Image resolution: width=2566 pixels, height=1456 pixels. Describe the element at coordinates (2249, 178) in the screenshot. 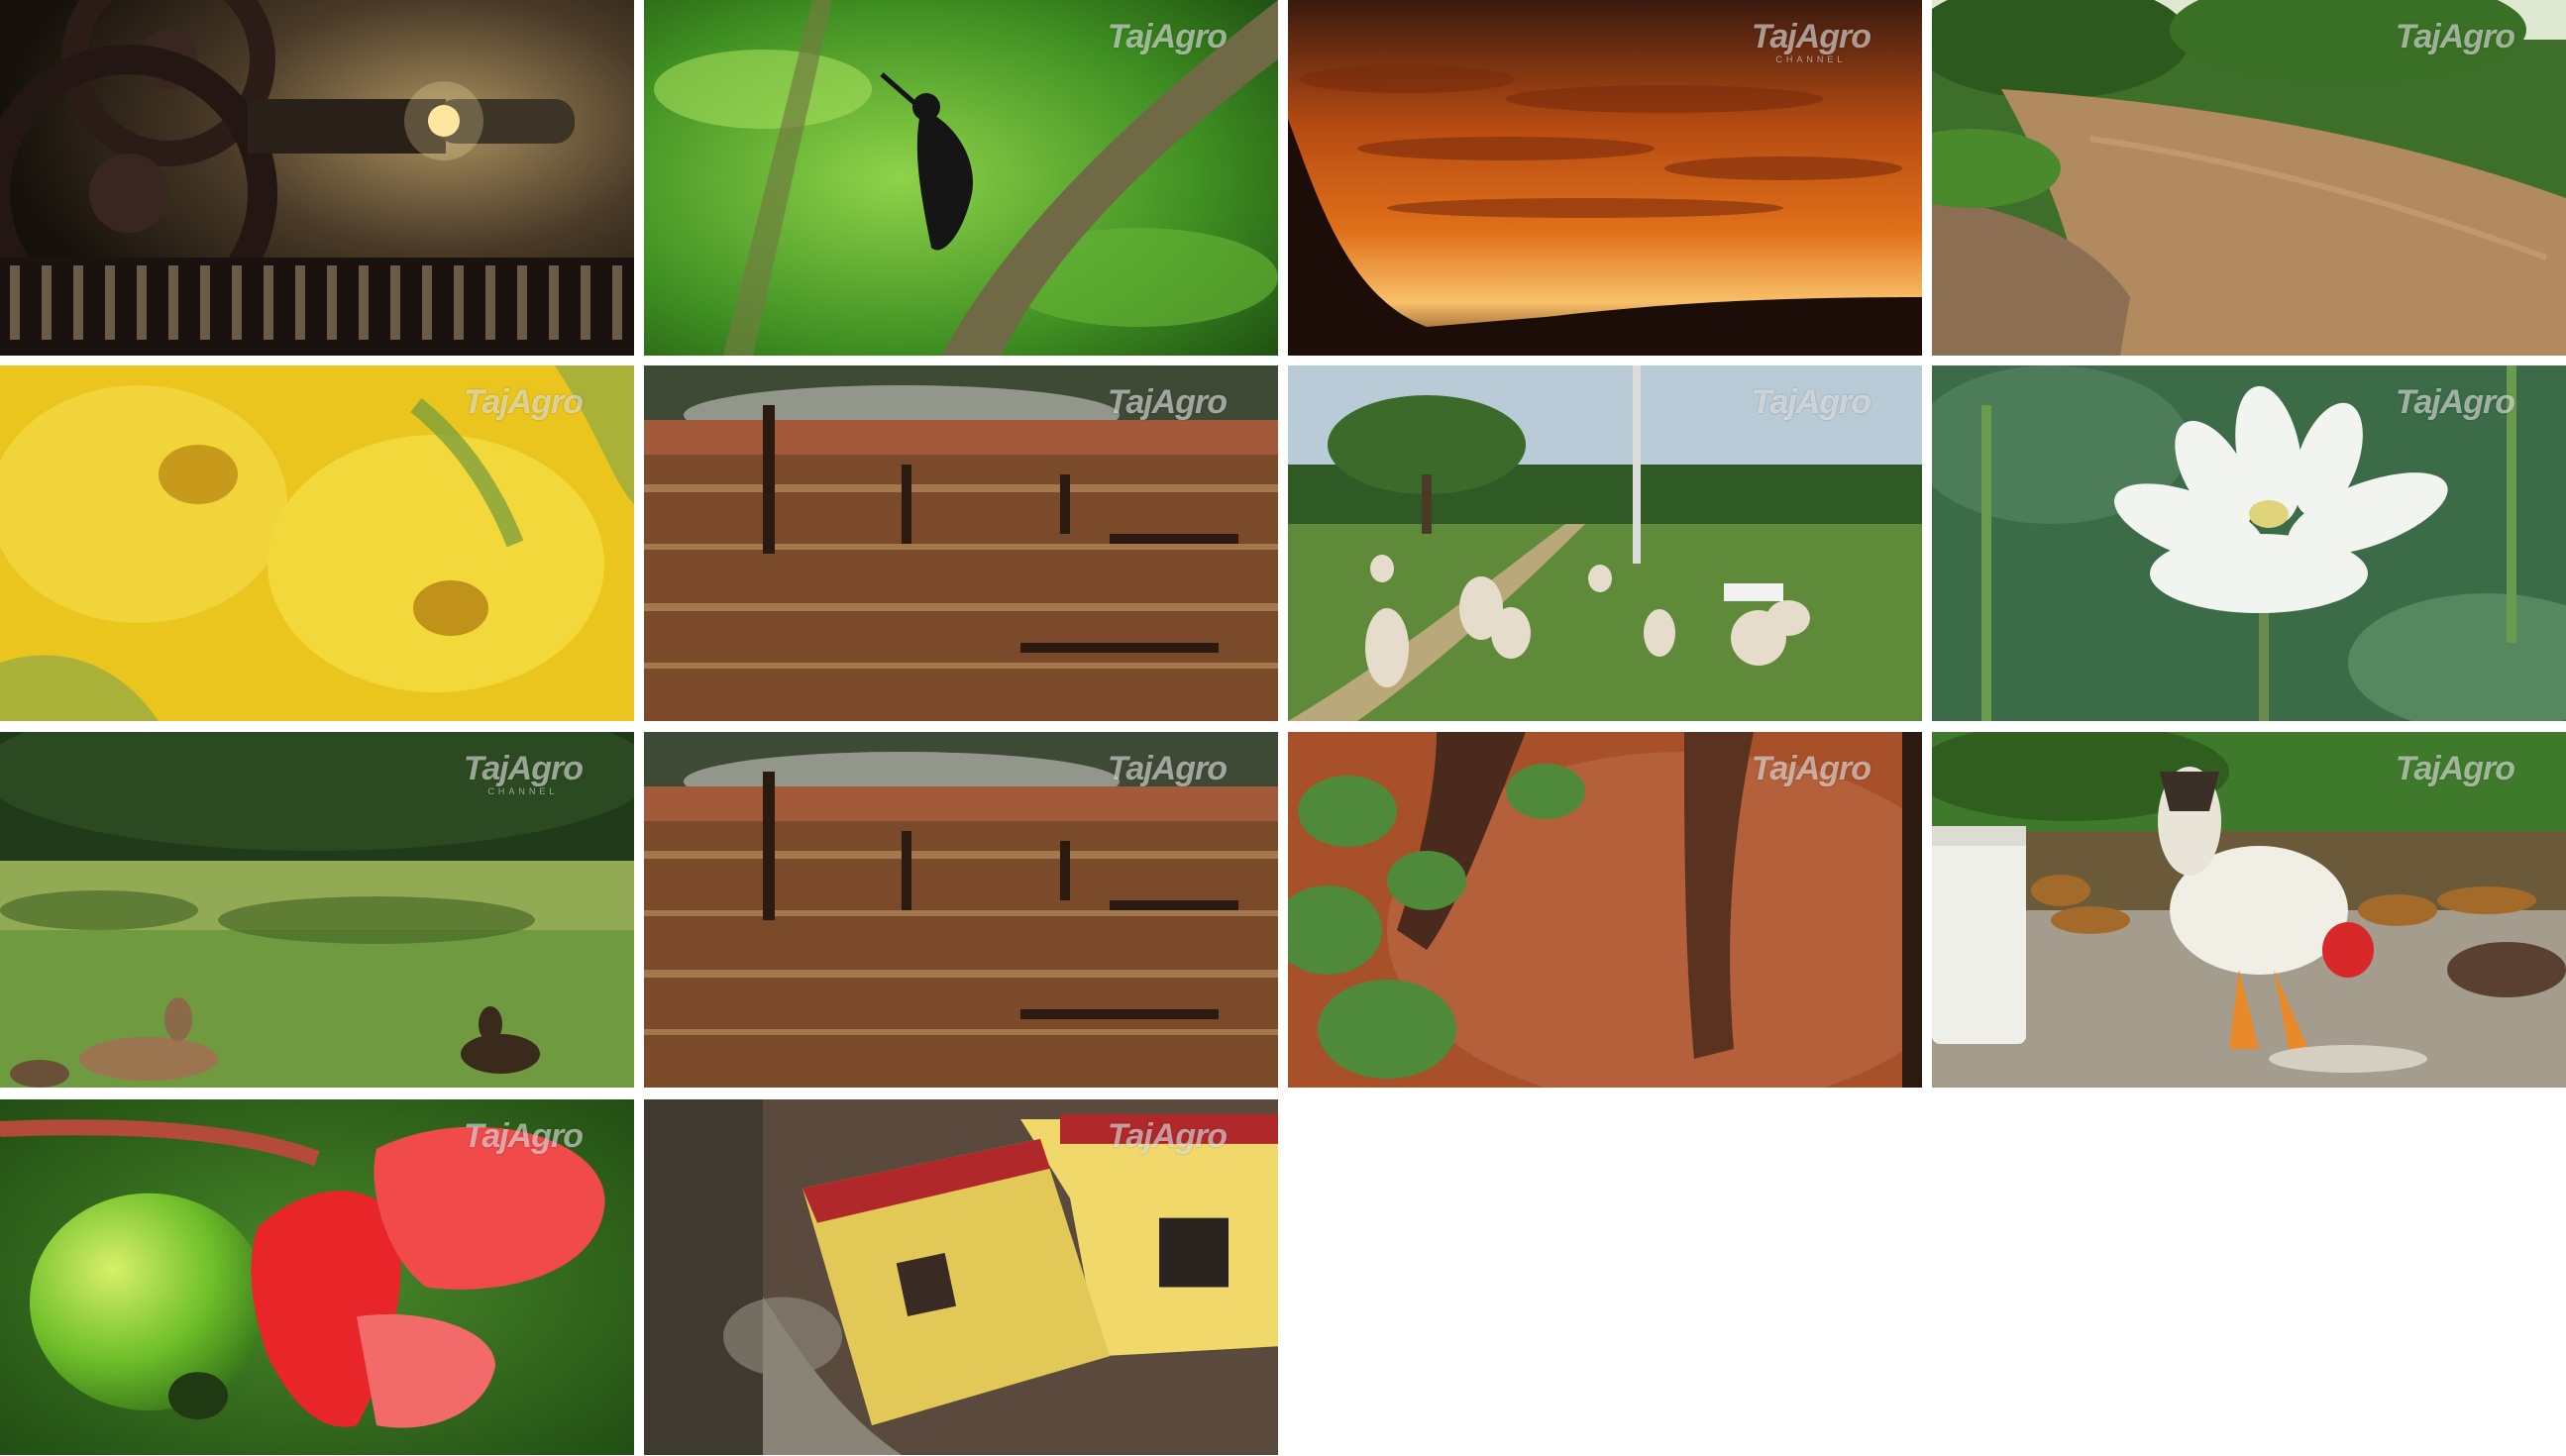

I see `tile-river: TajAgro` at that location.